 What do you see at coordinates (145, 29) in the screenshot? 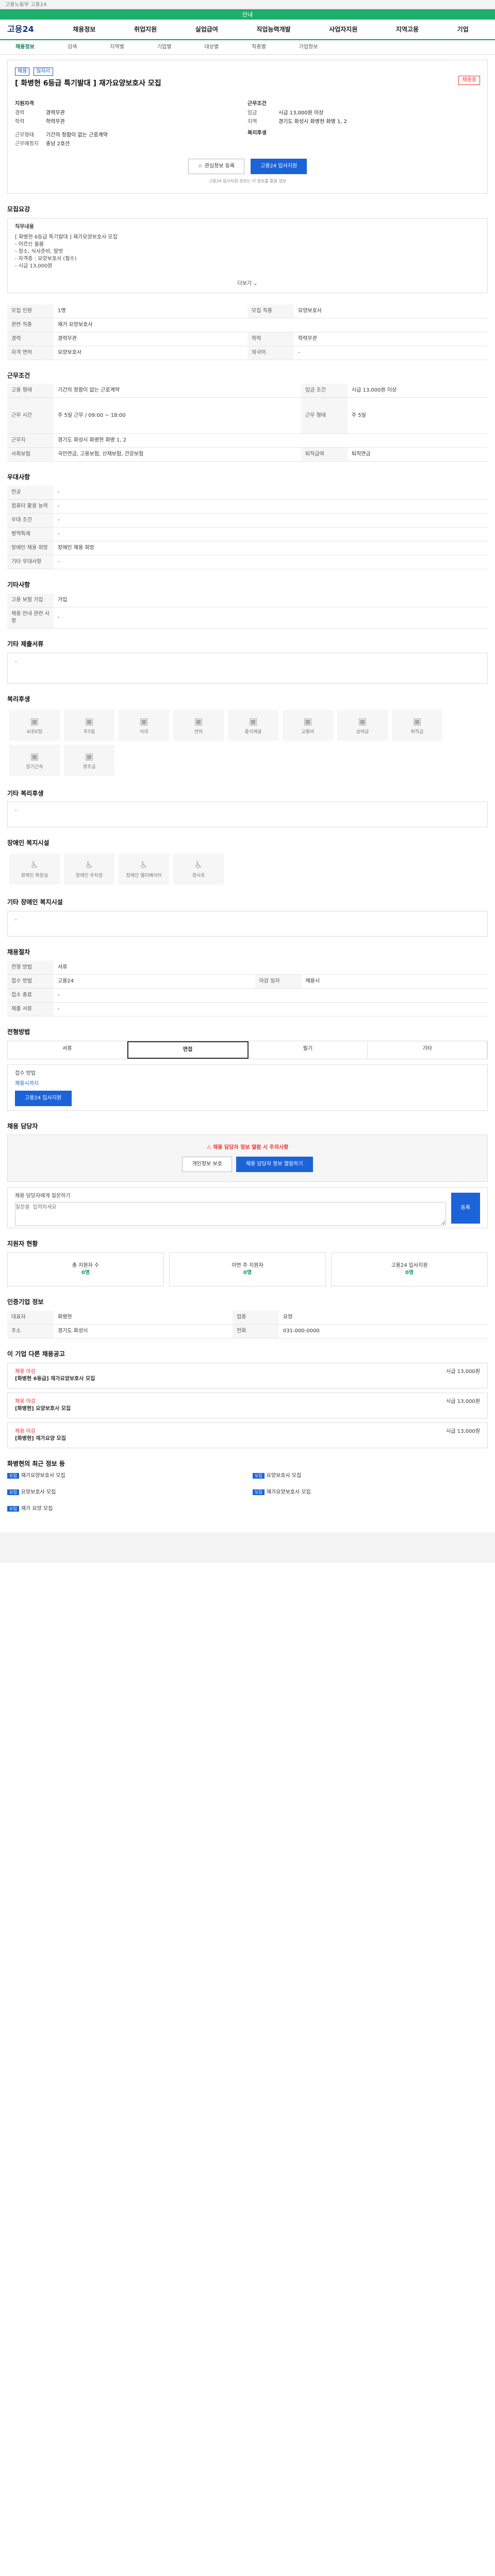
I see `nav-item: 취업지원` at bounding box center [145, 29].